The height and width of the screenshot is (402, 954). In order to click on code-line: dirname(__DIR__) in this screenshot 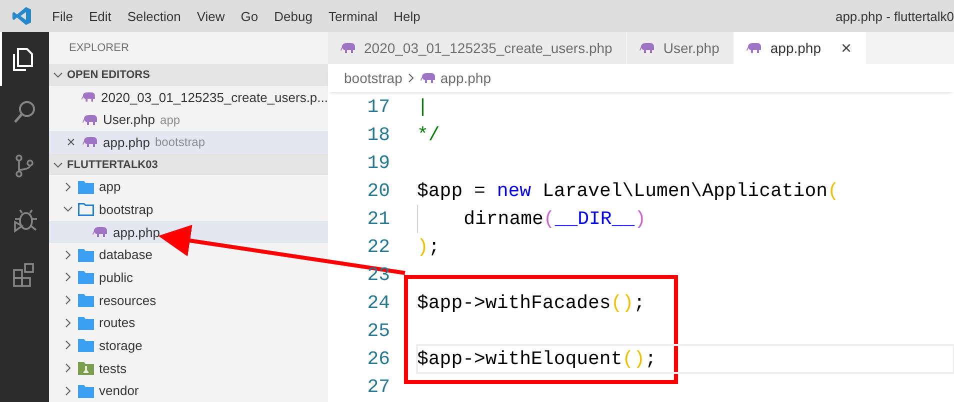, I will do `click(685, 219)`.